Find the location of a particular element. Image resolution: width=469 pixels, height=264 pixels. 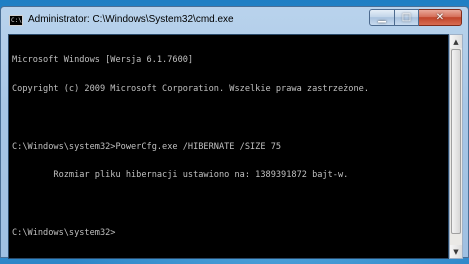

vertical-scrollbar: ▲ ▼ is located at coordinates (456, 146).